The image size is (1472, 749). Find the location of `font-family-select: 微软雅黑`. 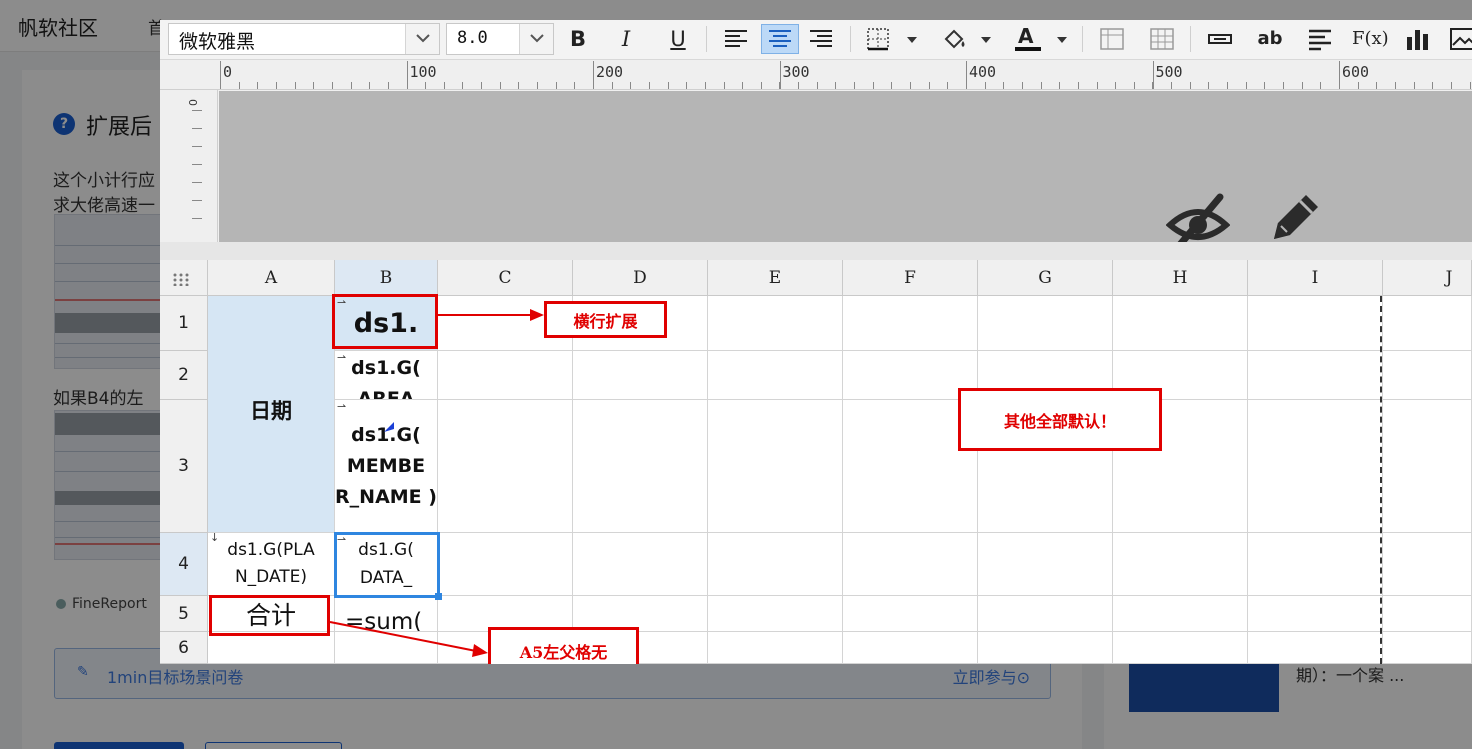

font-family-select: 微软雅黑 is located at coordinates (304, 39).